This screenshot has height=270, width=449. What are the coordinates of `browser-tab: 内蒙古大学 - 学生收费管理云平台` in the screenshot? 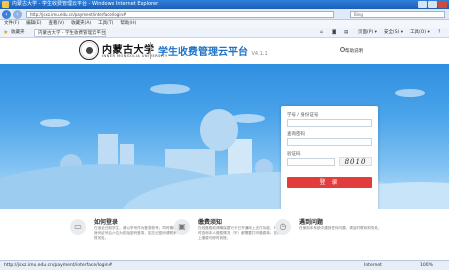 It's located at (70, 33).